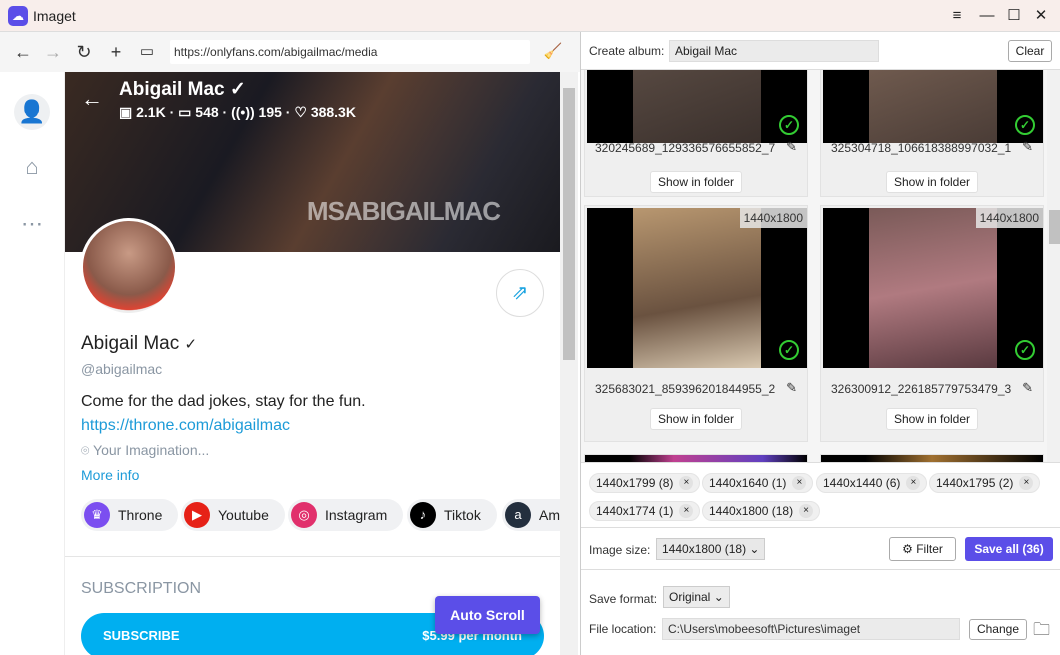 The width and height of the screenshot is (1060, 655). Describe the element at coordinates (243, 515) in the screenshot. I see `social-label: Youtube` at that location.